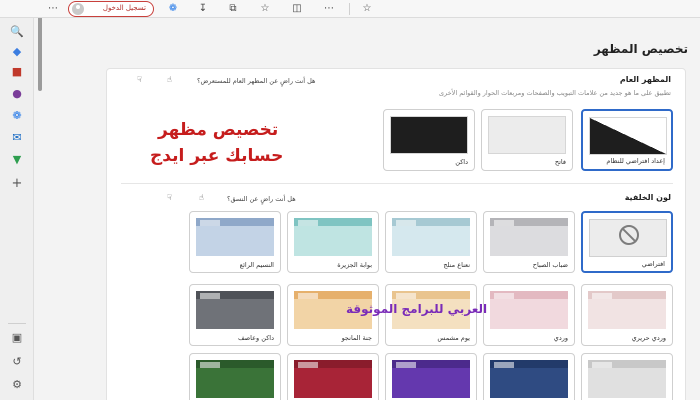 The image size is (700, 400). Describe the element at coordinates (17, 385) in the screenshot. I see `settings-icon: ⚙` at that location.